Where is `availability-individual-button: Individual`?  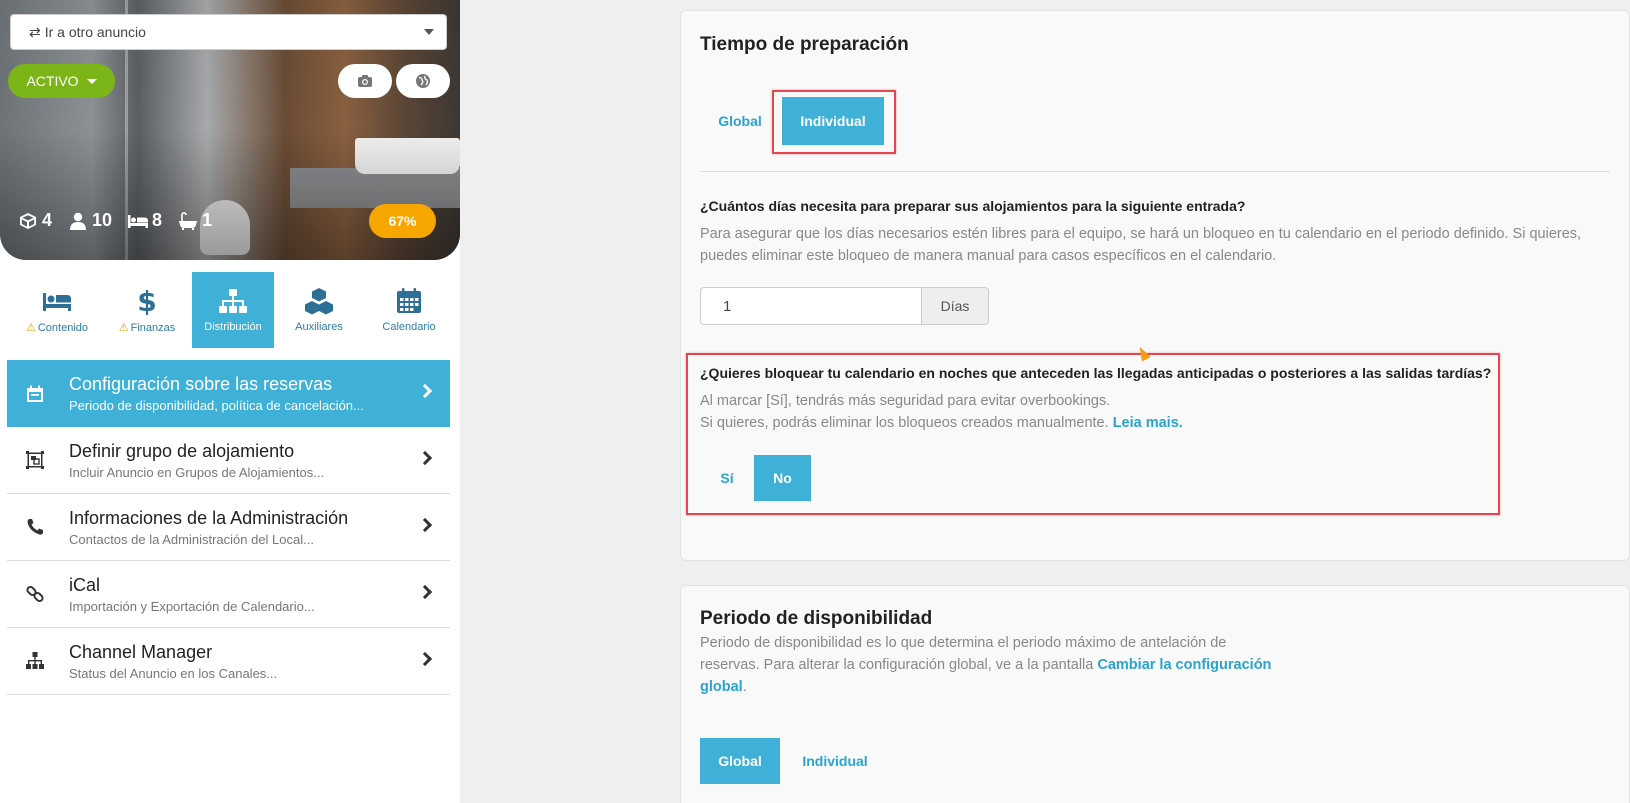
availability-individual-button: Individual is located at coordinates (835, 761).